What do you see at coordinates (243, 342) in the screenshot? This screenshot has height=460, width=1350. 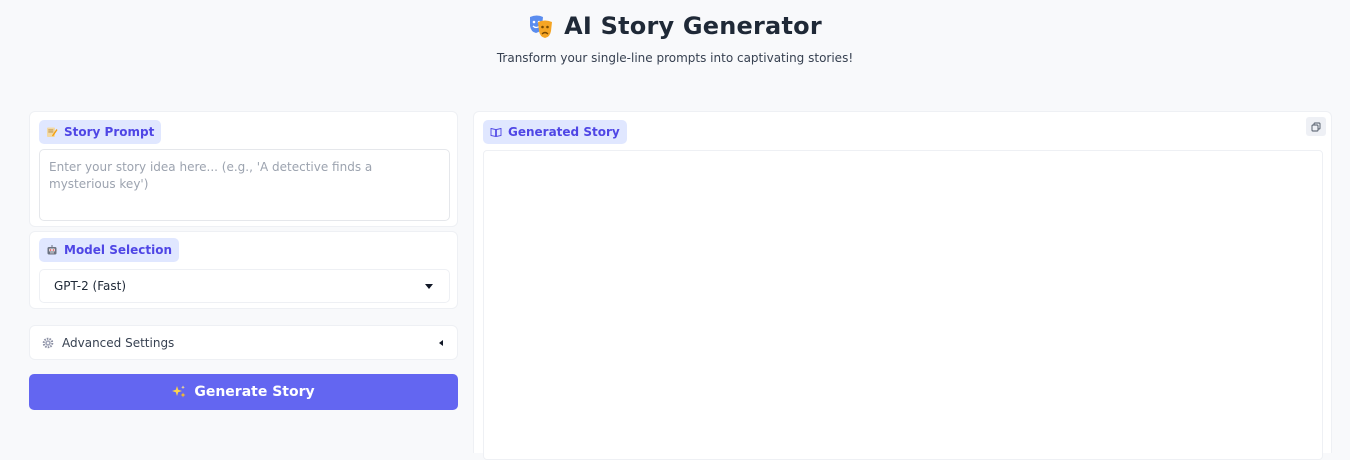 I see `advanced-settings-toggle: Advanced Settings` at bounding box center [243, 342].